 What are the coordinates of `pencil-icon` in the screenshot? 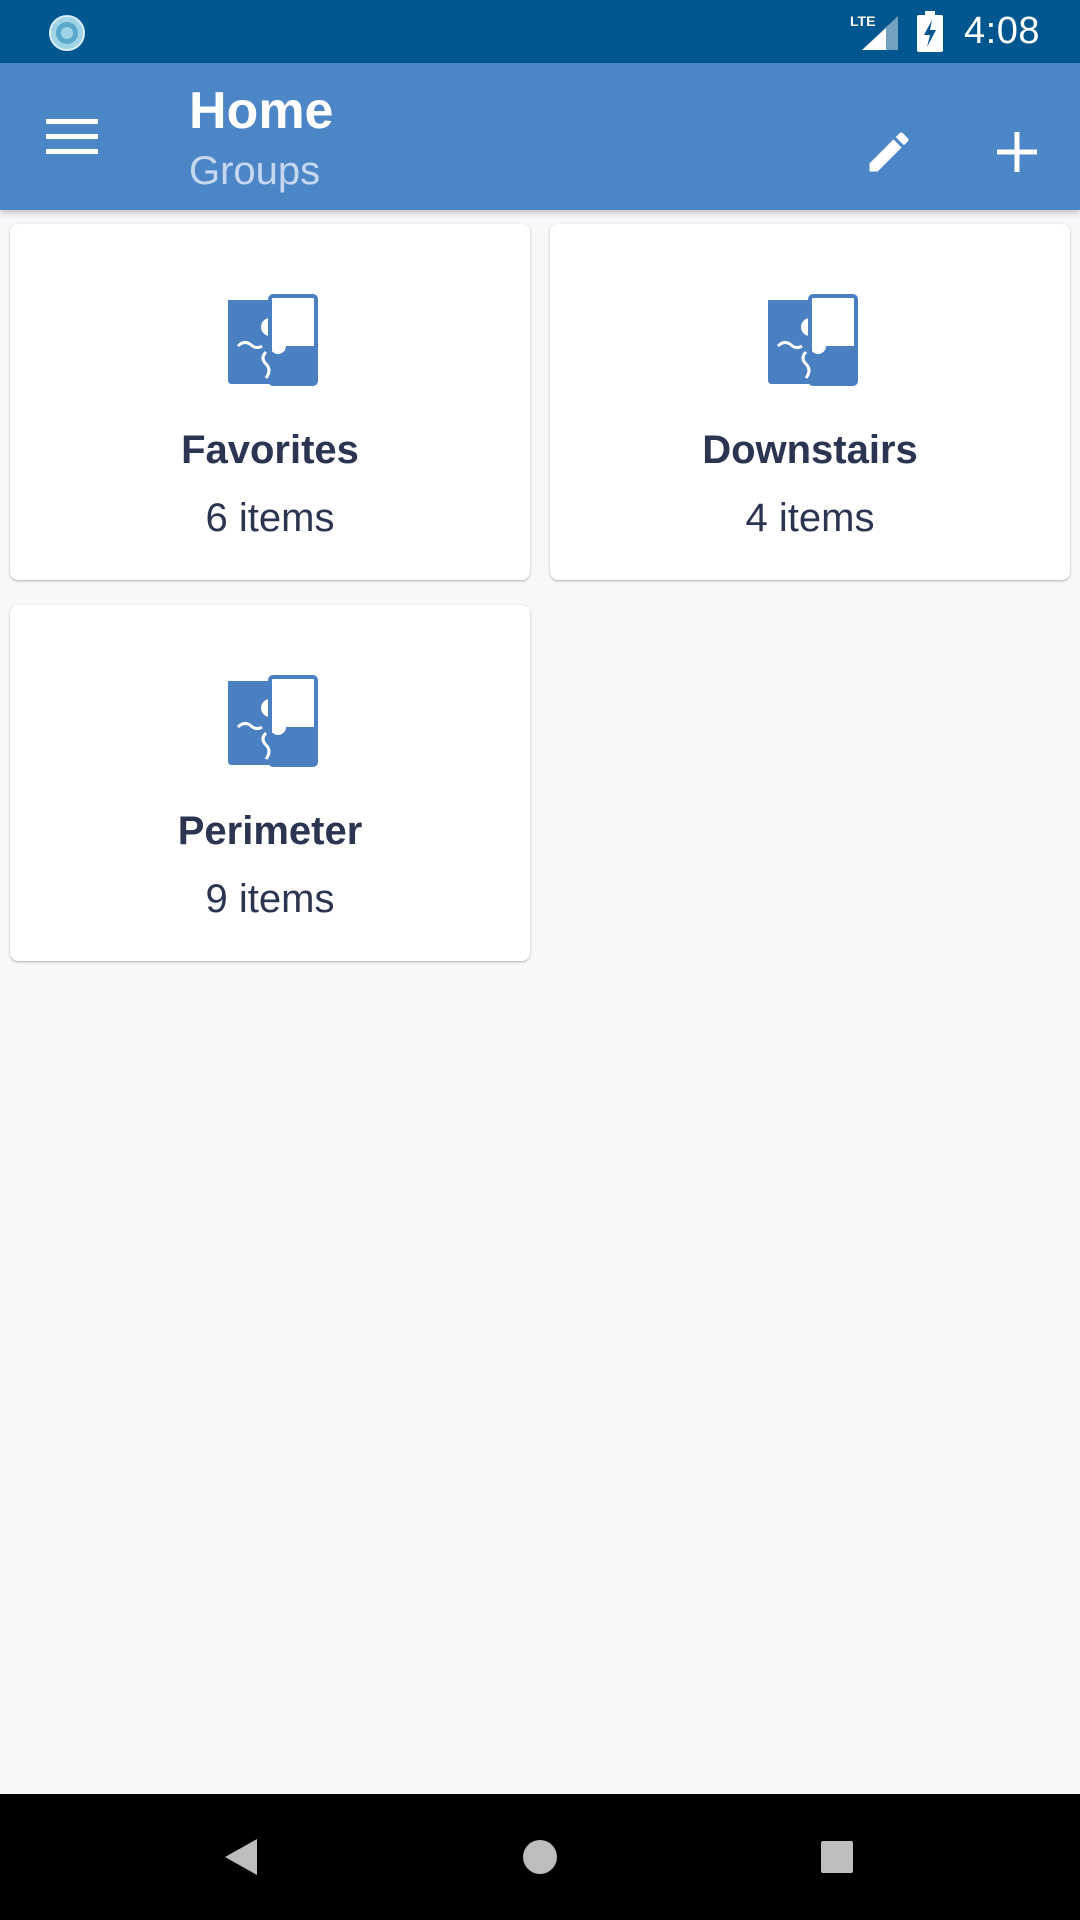 It's located at (889, 152).